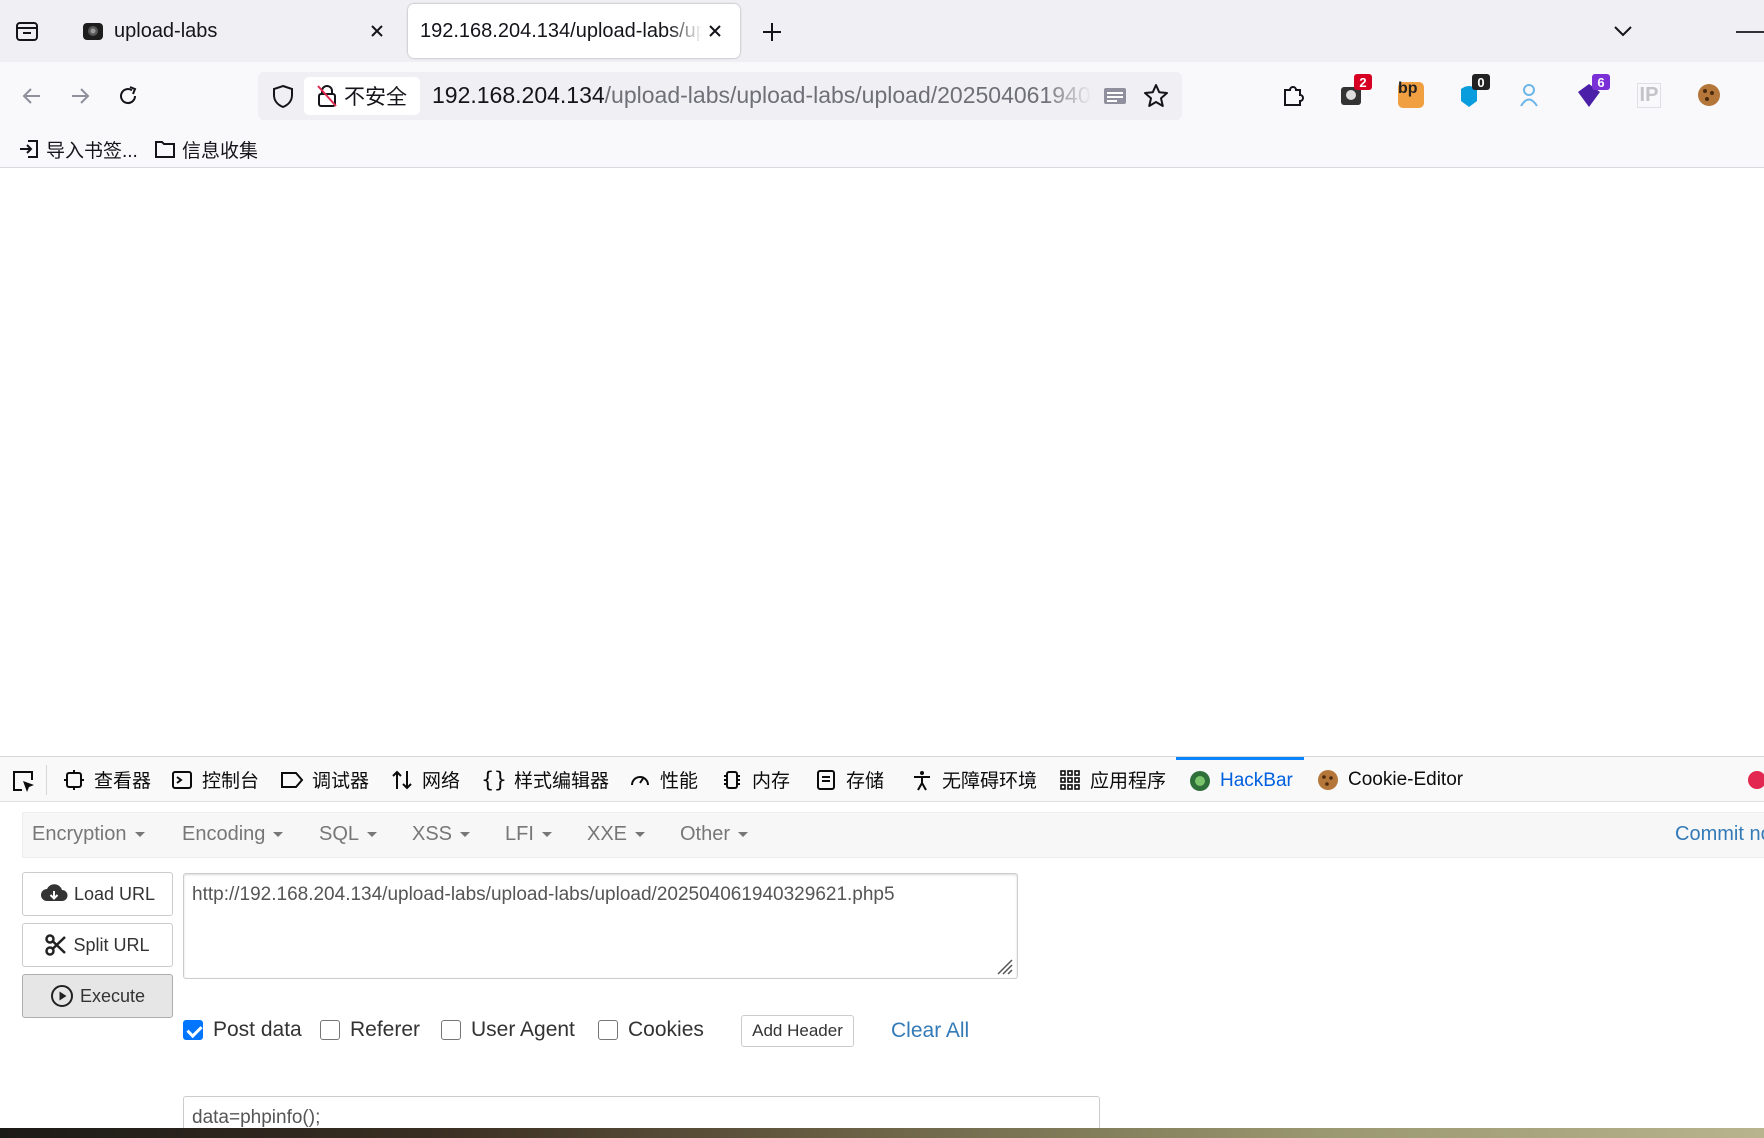  I want to click on clear-all-link: Clear All, so click(930, 1031).